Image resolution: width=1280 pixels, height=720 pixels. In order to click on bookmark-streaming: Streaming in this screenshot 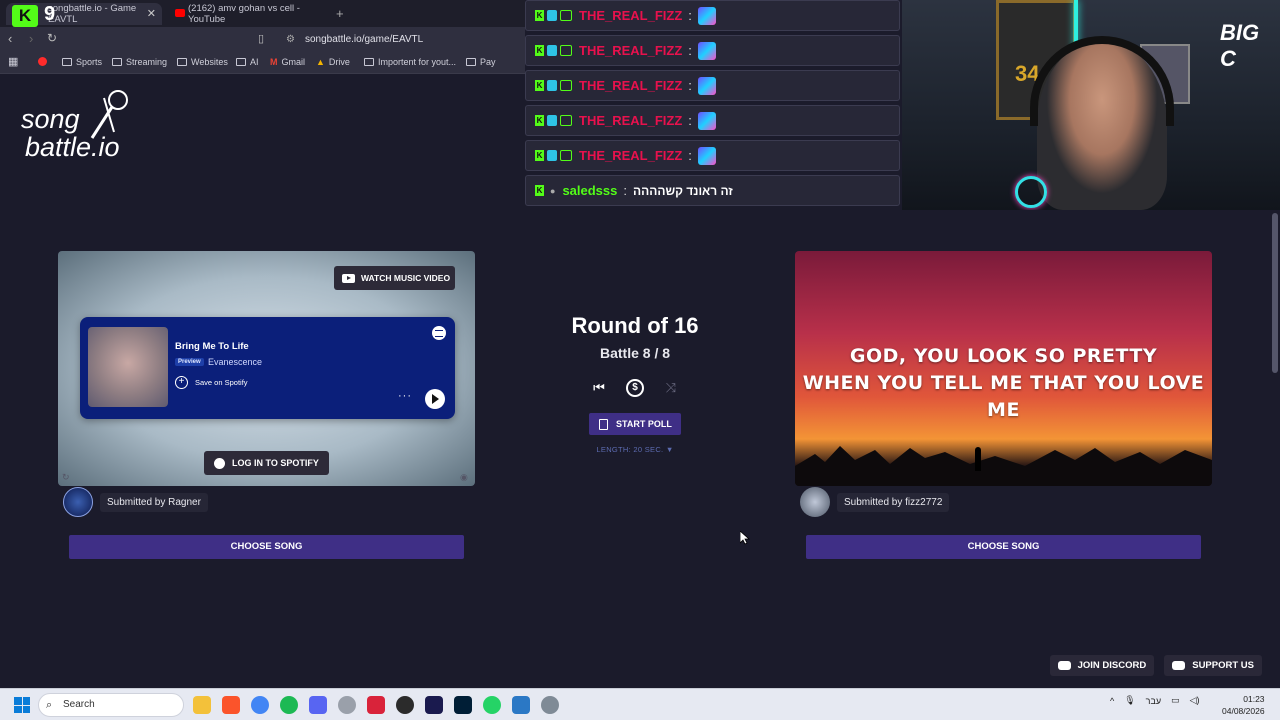, I will do `click(139, 62)`.